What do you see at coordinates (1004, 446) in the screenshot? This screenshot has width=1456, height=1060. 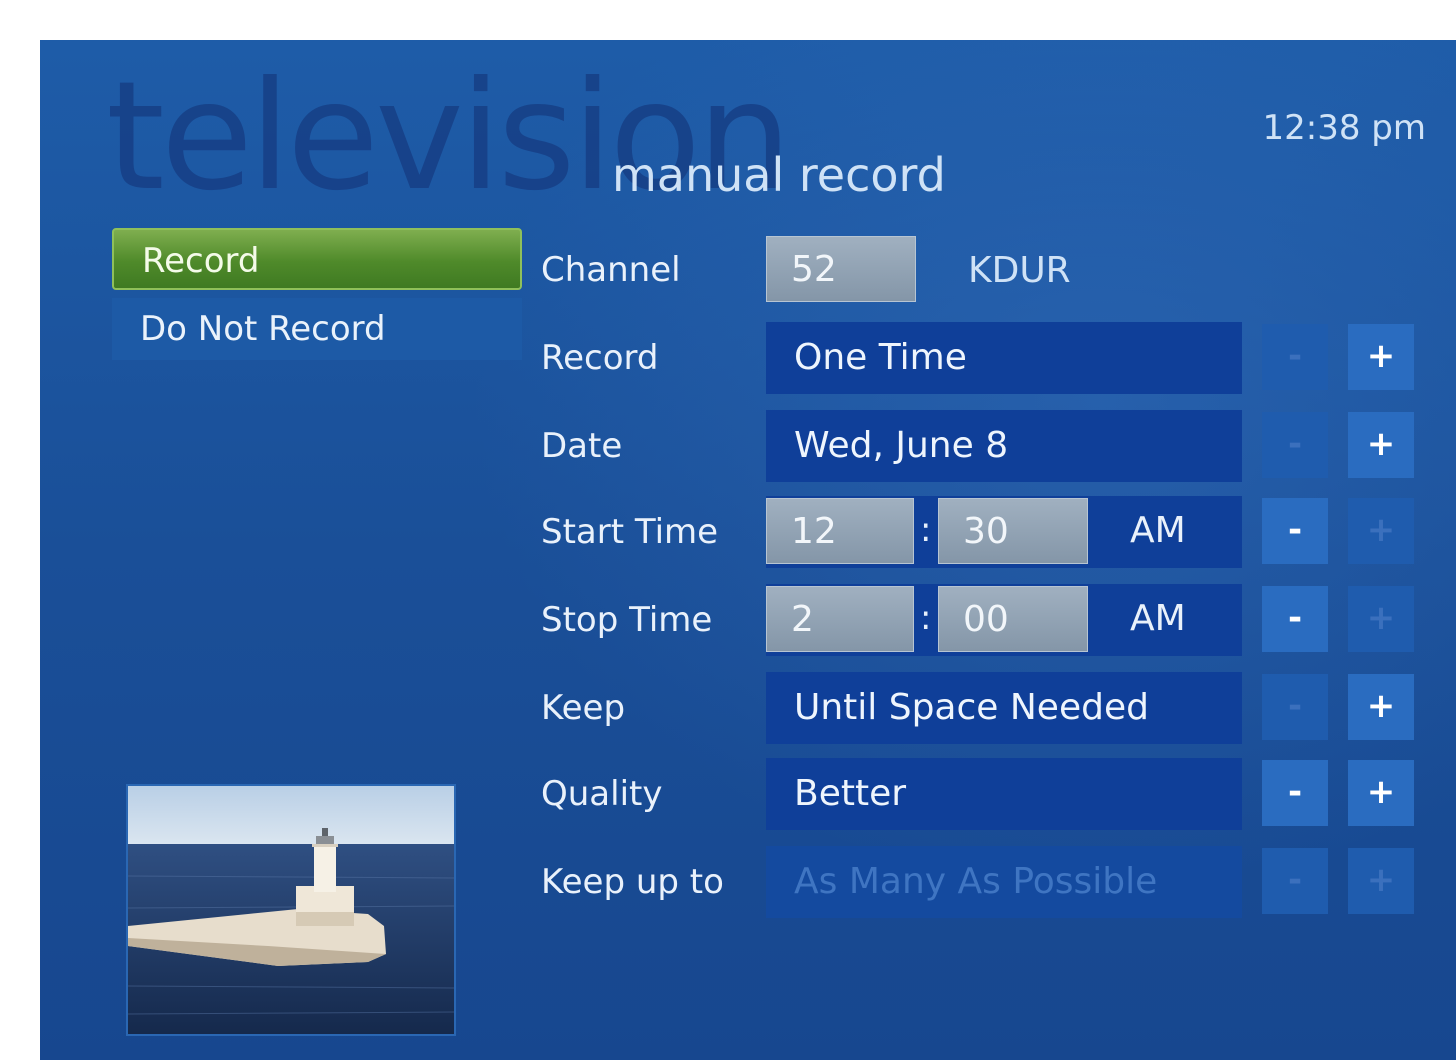 I see `date-field: Wed, June 8` at bounding box center [1004, 446].